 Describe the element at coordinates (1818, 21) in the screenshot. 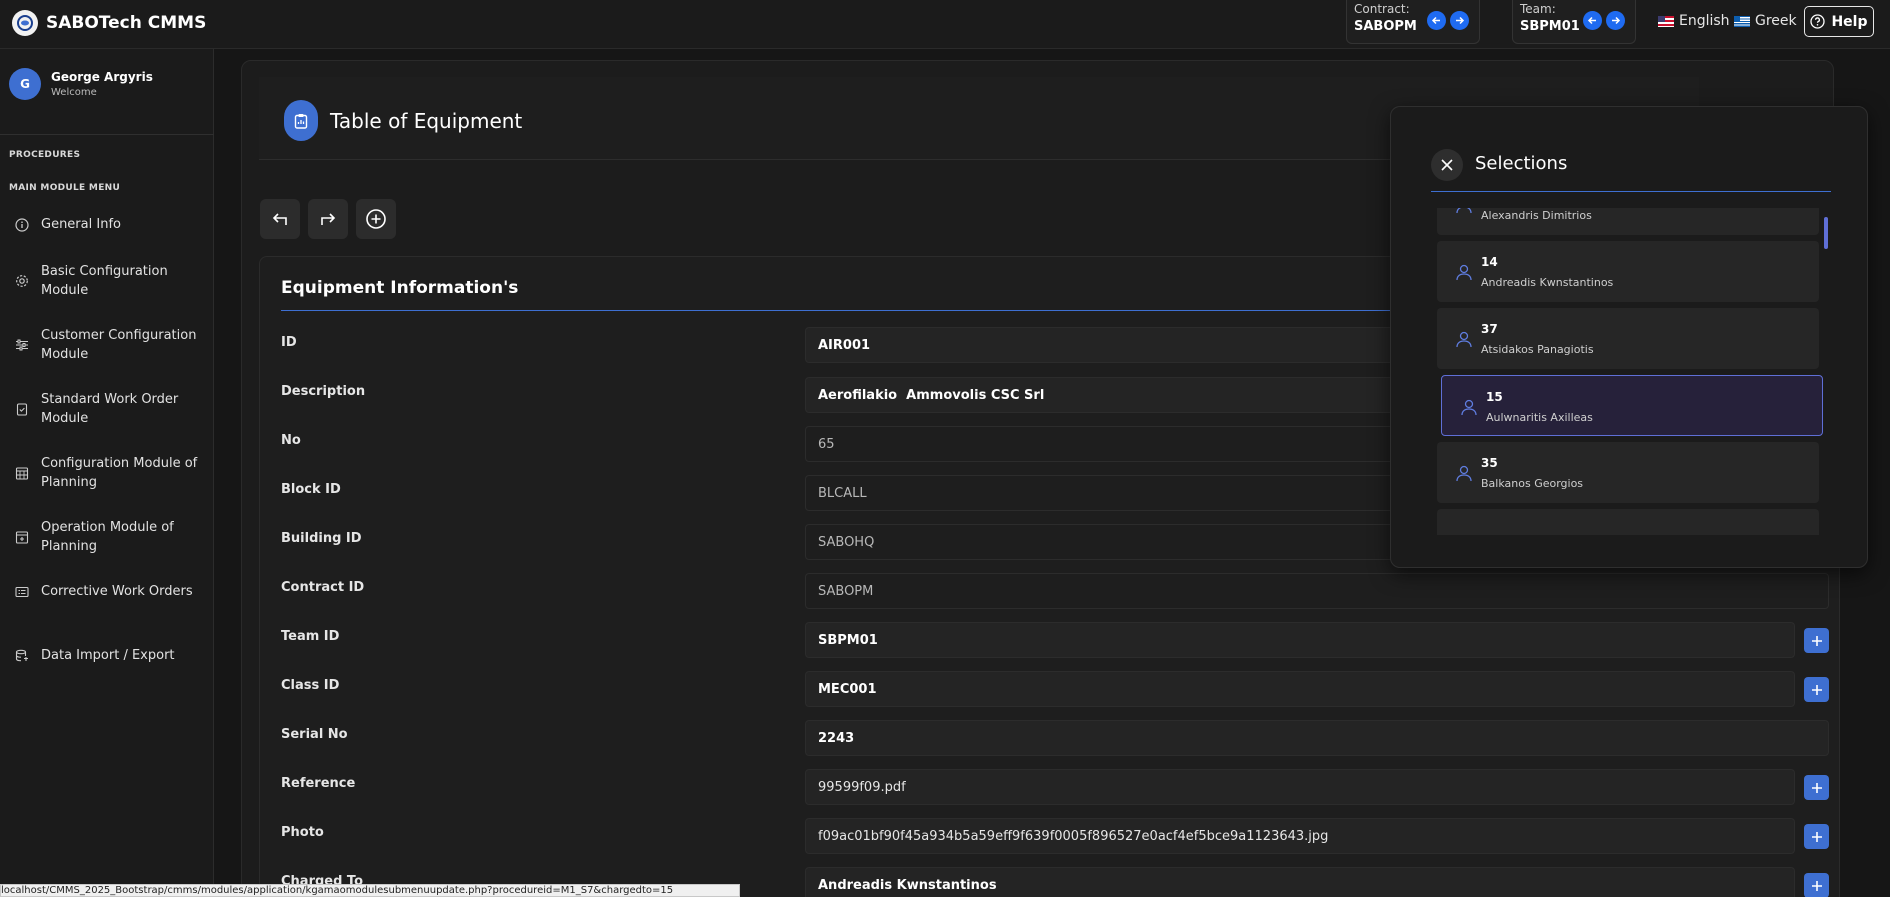

I see `question-circle-icon` at that location.